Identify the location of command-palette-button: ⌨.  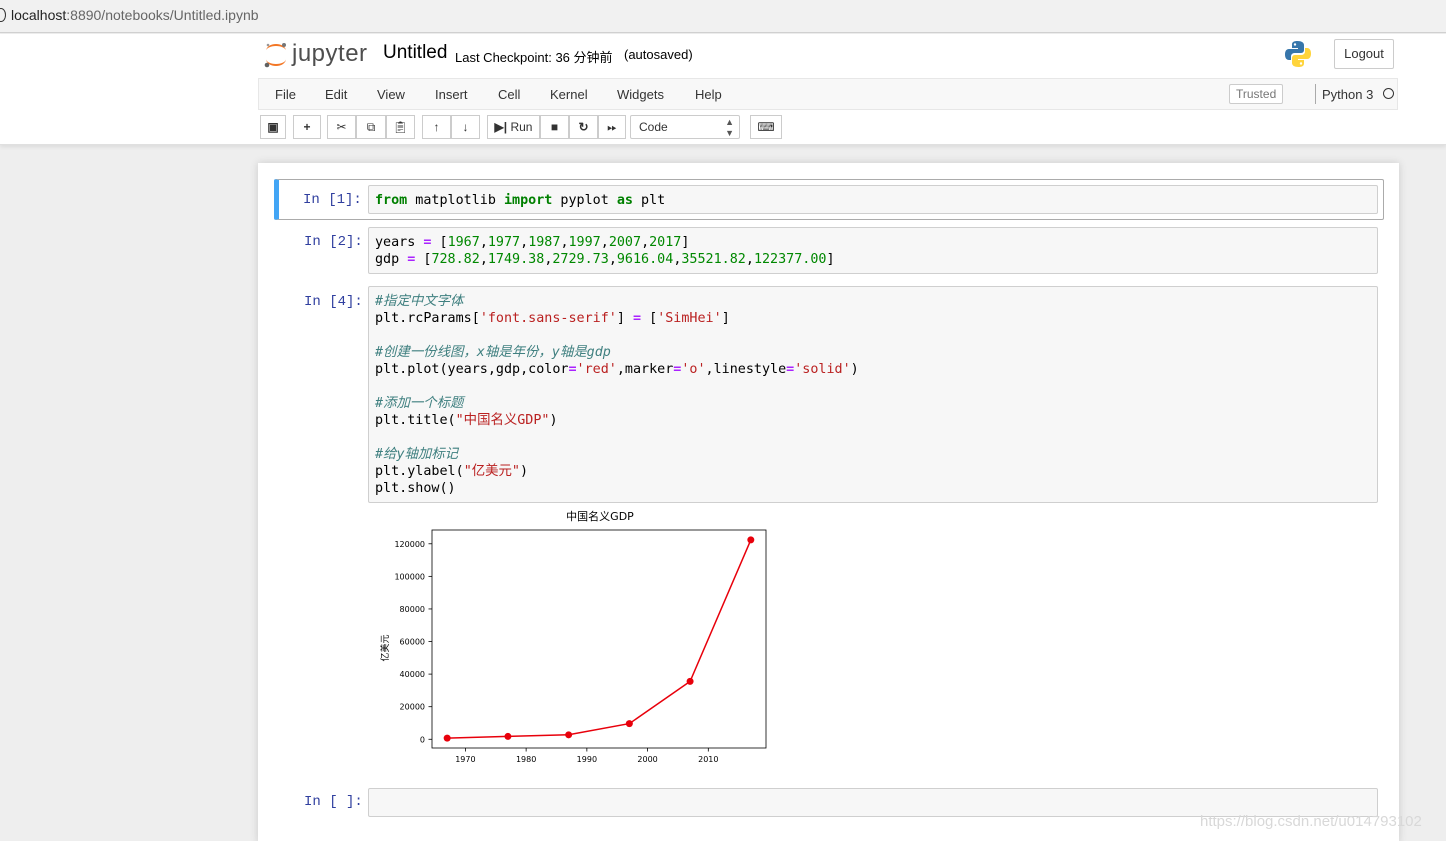
(766, 127).